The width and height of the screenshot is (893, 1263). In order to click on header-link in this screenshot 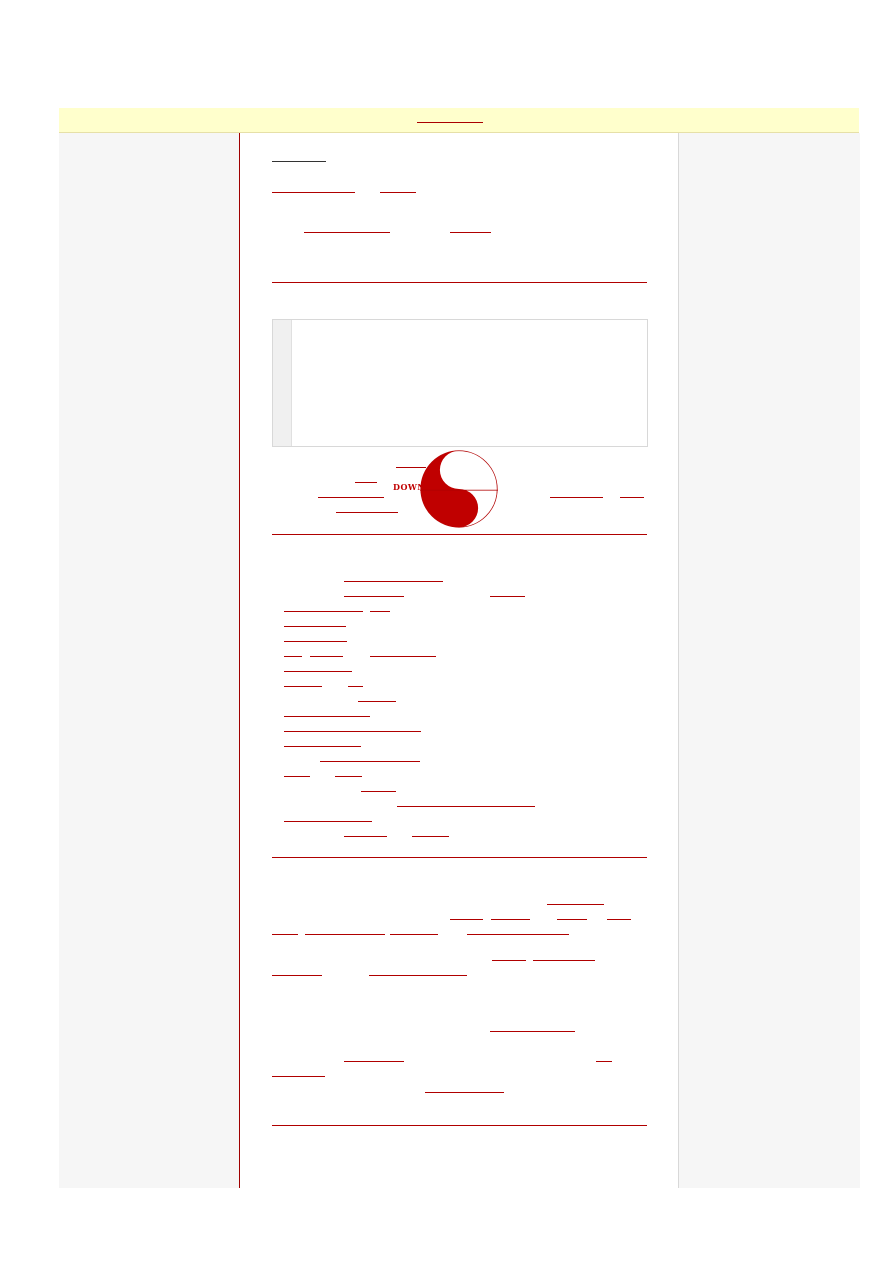, I will do `click(299, 161)`.